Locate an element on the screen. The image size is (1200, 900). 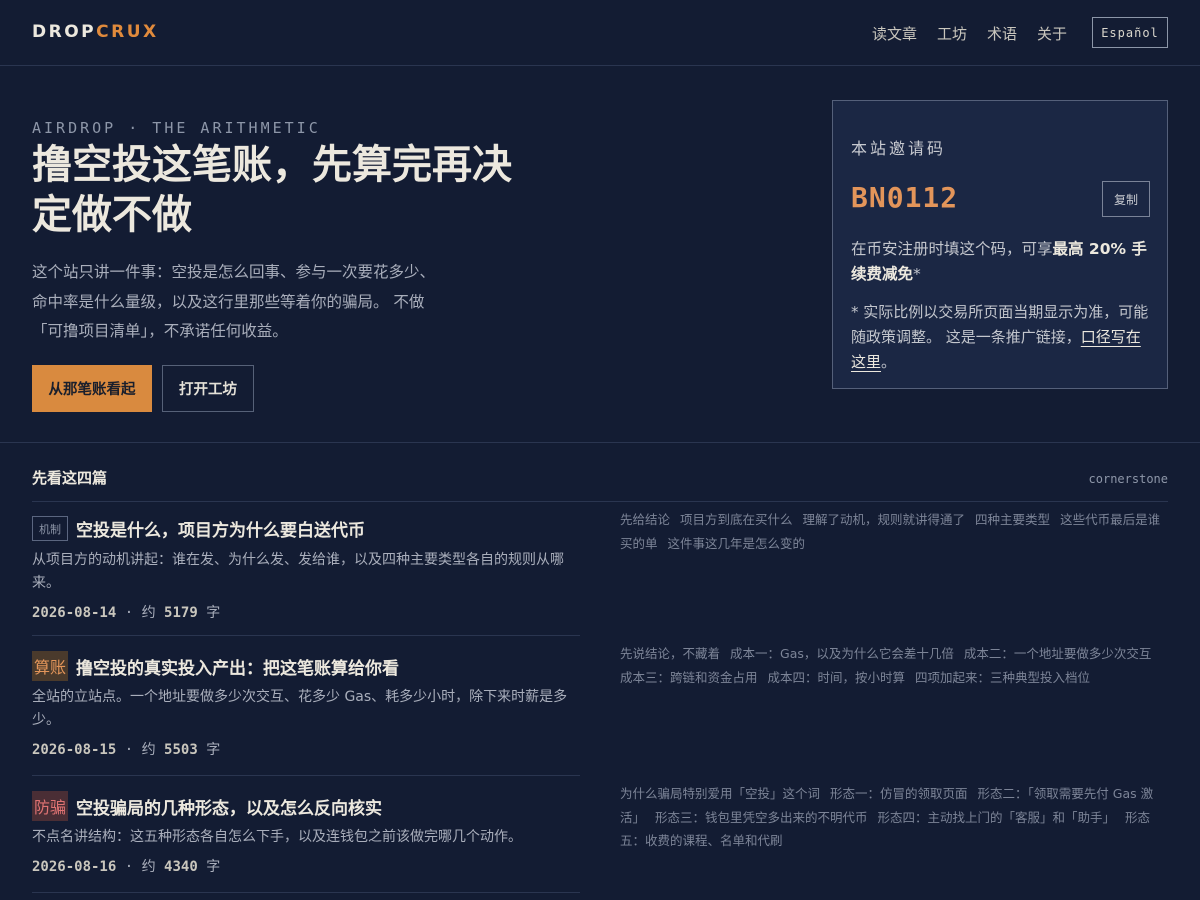
invite-benefit-text: 在币安注册时填这个码，可享最高 20% 手续费减免* is located at coordinates (999, 261).